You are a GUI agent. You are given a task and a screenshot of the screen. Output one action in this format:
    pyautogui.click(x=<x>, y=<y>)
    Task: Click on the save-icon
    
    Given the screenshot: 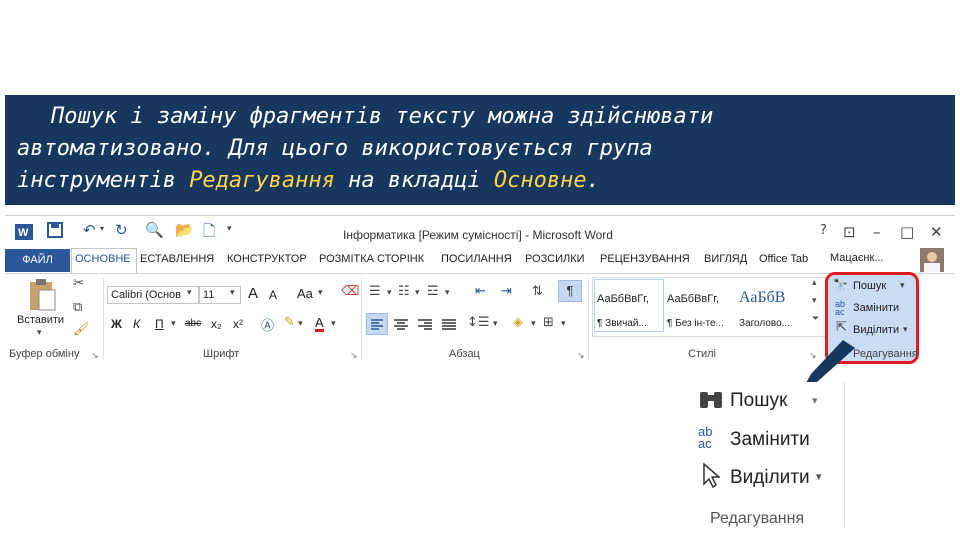 What is the action you would take?
    pyautogui.click(x=55, y=232)
    